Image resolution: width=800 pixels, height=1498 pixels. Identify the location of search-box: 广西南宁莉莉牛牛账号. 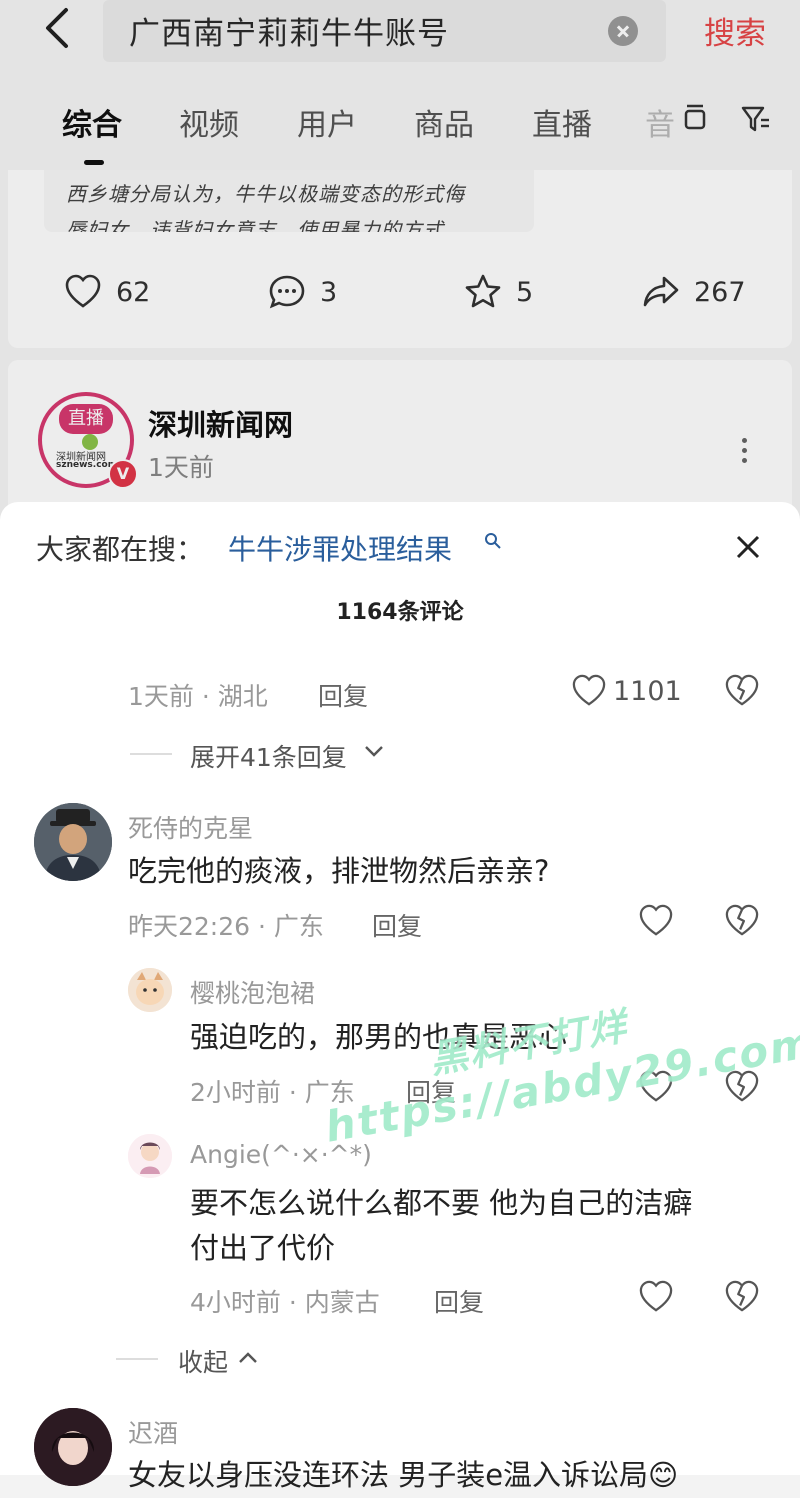
(384, 31).